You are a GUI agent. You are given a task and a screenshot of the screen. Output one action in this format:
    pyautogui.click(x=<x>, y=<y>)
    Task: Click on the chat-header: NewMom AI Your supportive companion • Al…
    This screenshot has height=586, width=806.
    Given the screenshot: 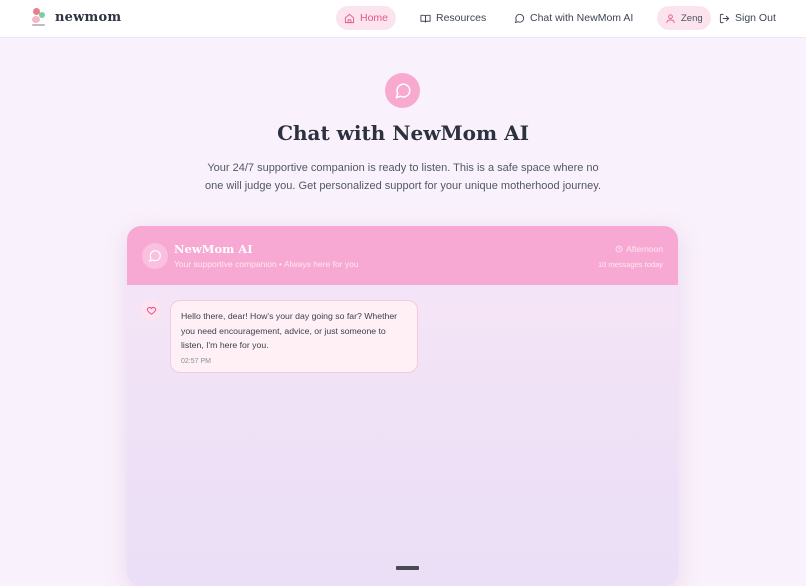 What is the action you would take?
    pyautogui.click(x=402, y=255)
    